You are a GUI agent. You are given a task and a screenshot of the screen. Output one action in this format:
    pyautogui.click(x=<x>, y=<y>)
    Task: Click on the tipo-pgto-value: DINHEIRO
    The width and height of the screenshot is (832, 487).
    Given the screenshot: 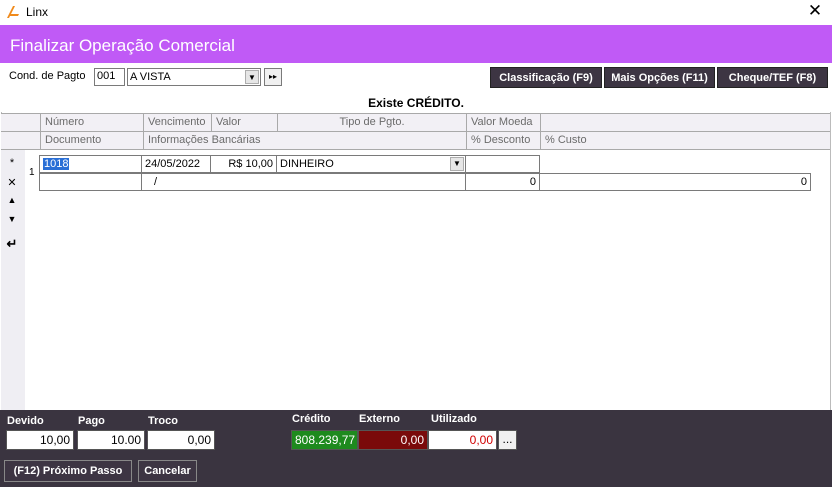 What is the action you would take?
    pyautogui.click(x=307, y=164)
    